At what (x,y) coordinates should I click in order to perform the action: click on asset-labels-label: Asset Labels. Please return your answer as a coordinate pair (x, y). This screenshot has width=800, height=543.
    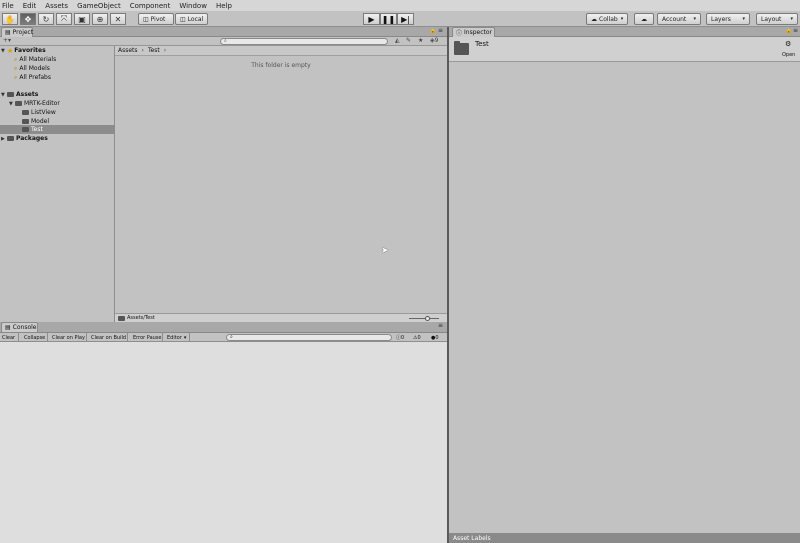
    Looking at the image, I should click on (472, 538).